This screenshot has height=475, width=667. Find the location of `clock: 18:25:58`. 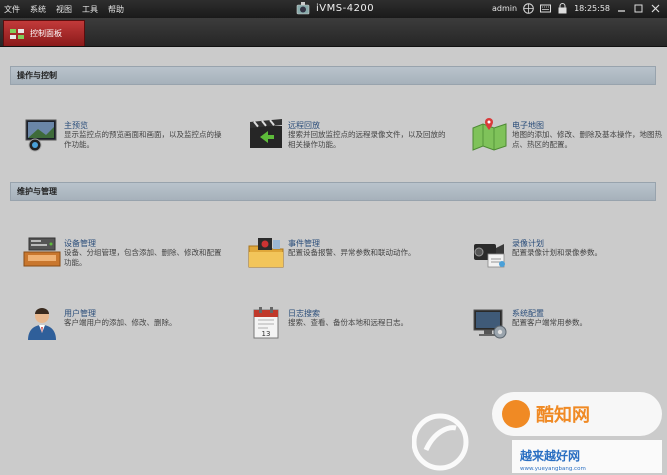

clock: 18:25:58 is located at coordinates (592, 8).